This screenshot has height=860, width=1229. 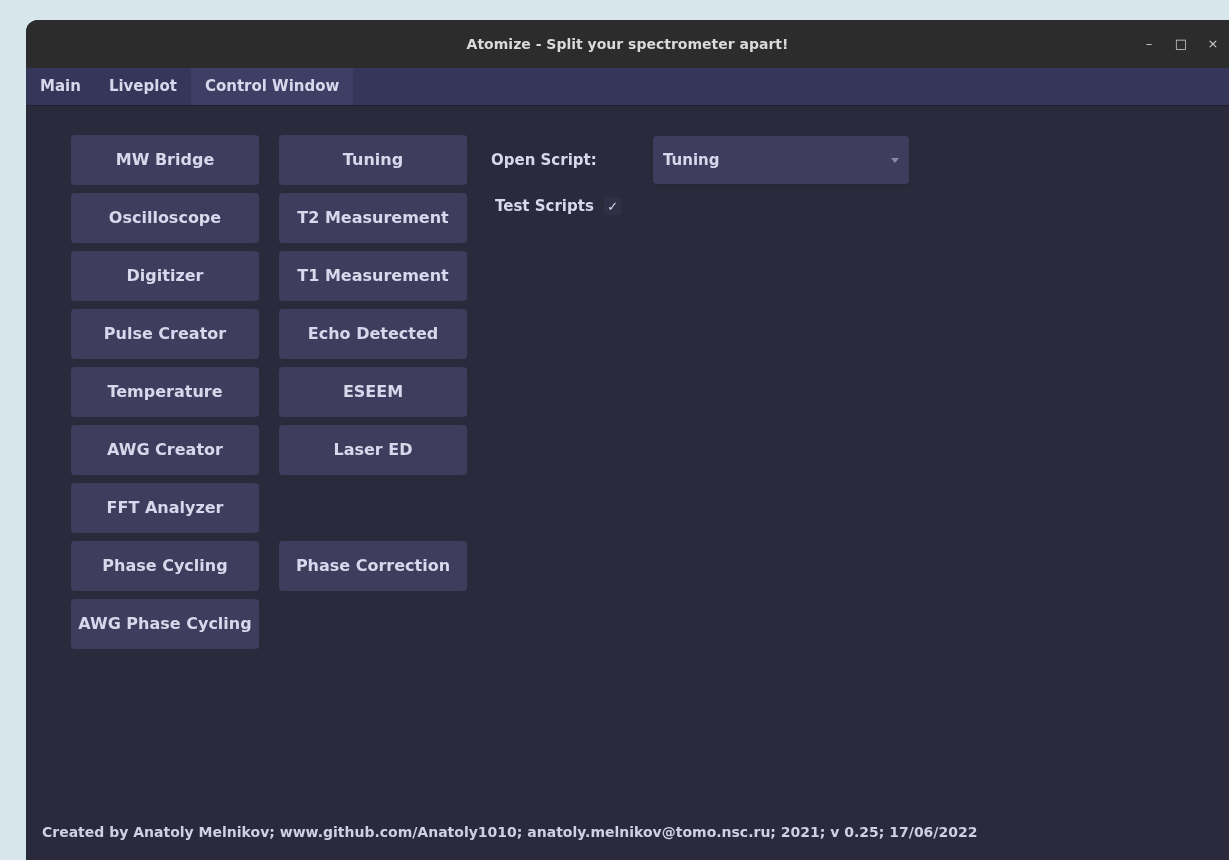 What do you see at coordinates (895, 160) in the screenshot?
I see `caret-icon` at bounding box center [895, 160].